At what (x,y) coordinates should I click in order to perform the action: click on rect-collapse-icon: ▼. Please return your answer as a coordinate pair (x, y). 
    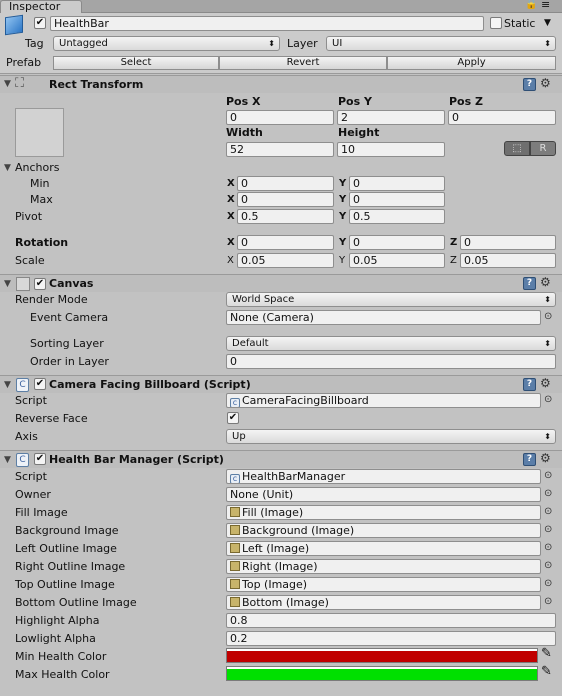
    Looking at the image, I should click on (7, 84).